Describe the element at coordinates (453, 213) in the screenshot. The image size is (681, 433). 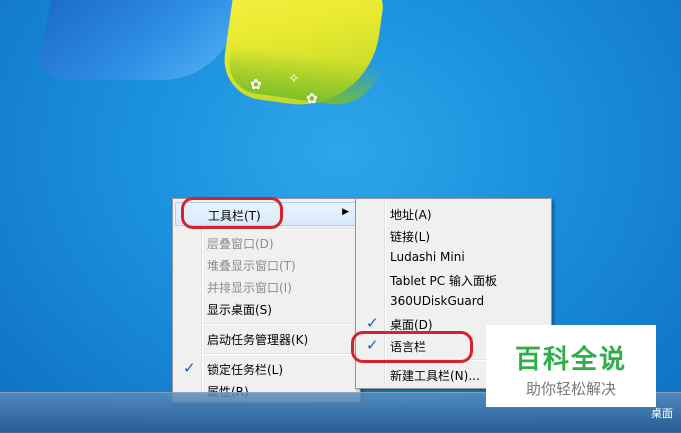
I see `submenu-item-address: 地址(A)` at that location.